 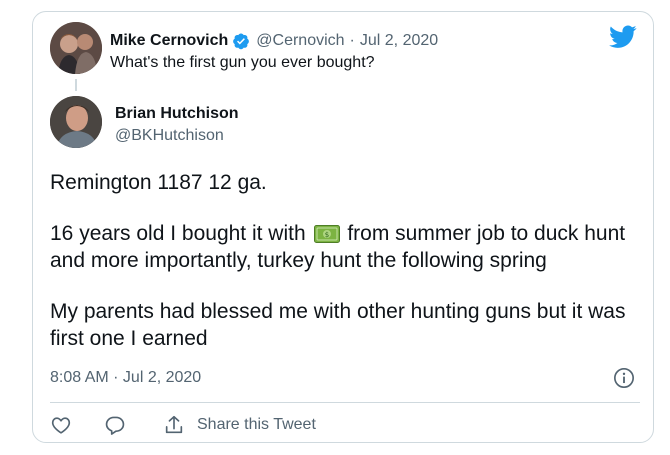 What do you see at coordinates (174, 425) in the screenshot?
I see `share-icon` at bounding box center [174, 425].